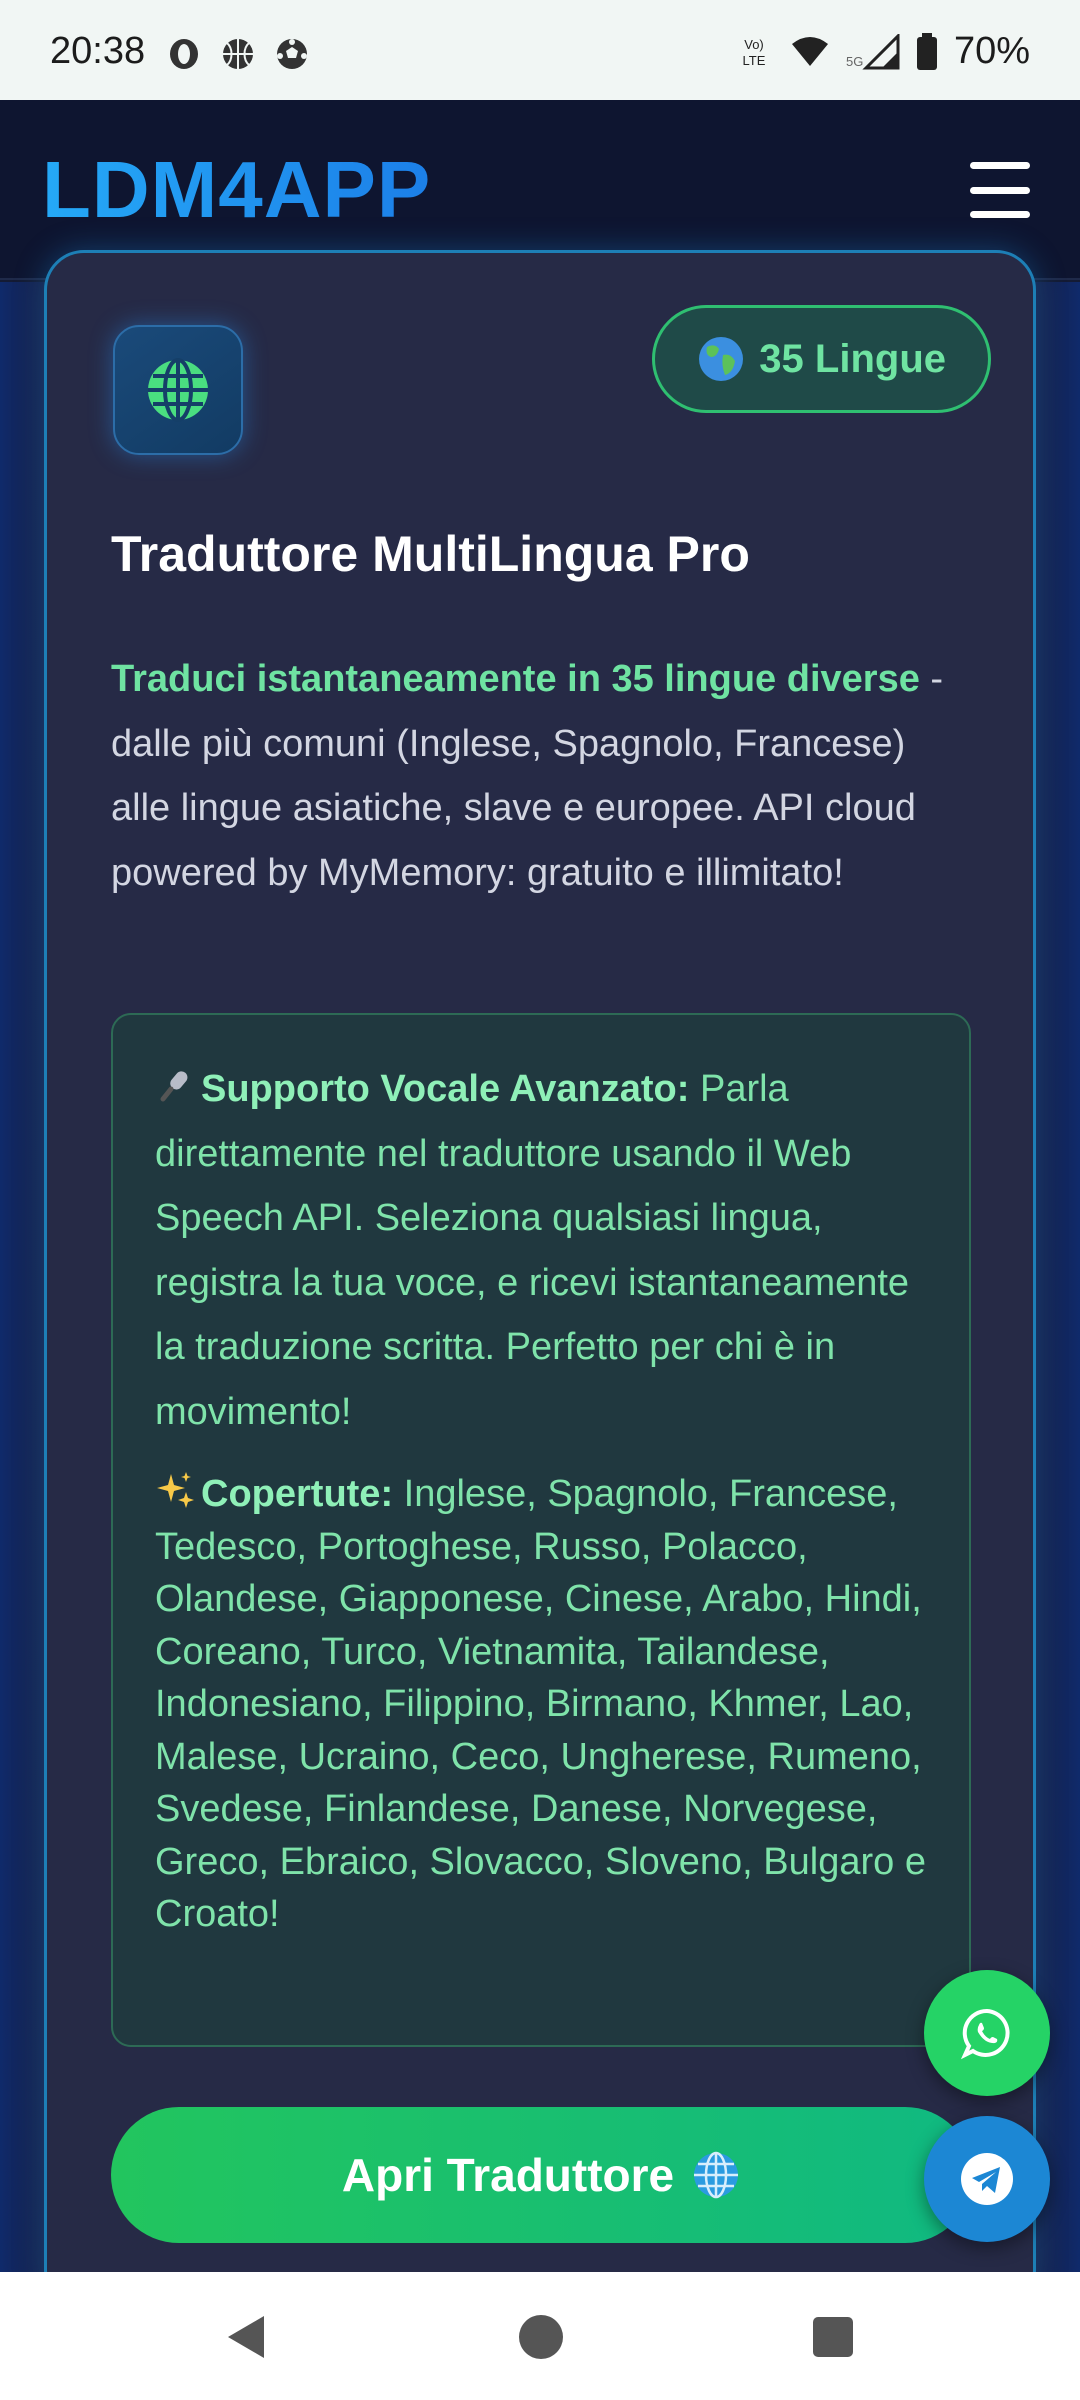 This screenshot has width=1080, height=2400. Describe the element at coordinates (445, 1089) in the screenshot. I see `voice-support-label: Supporto Vocale Avanzato:` at that location.